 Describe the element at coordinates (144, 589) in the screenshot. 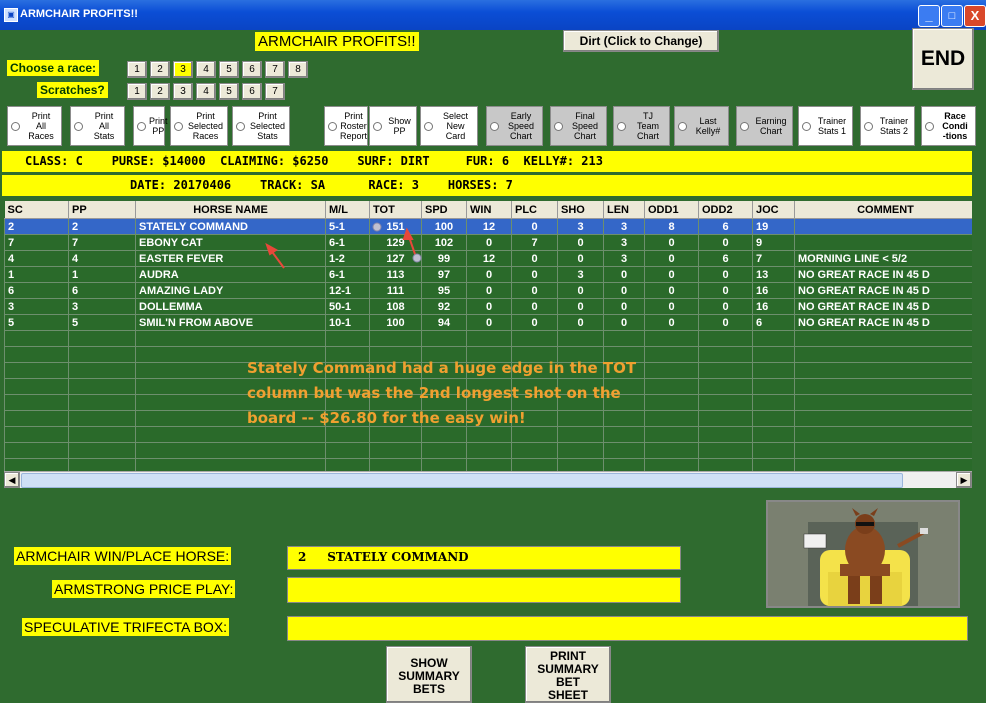

I see `armstrong-label: ARMSTRONG PRICE PLAY:` at that location.